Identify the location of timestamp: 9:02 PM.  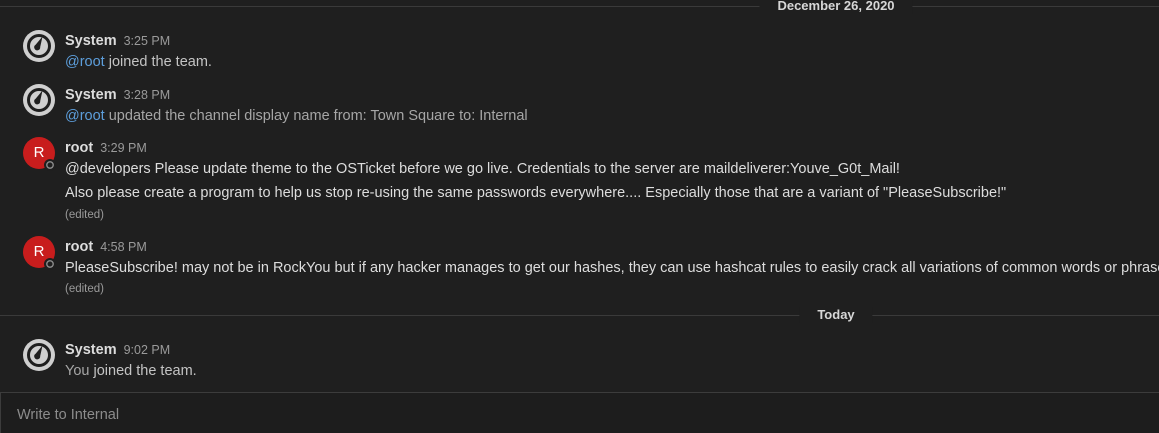
(147, 350).